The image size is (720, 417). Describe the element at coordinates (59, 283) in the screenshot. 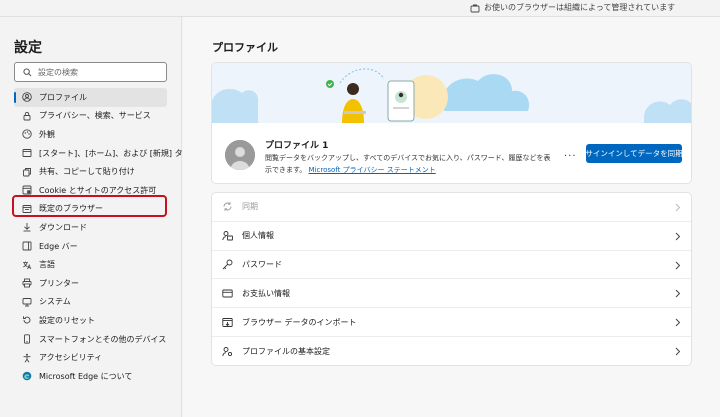

I see `sidebar-item-label: プリンター` at that location.